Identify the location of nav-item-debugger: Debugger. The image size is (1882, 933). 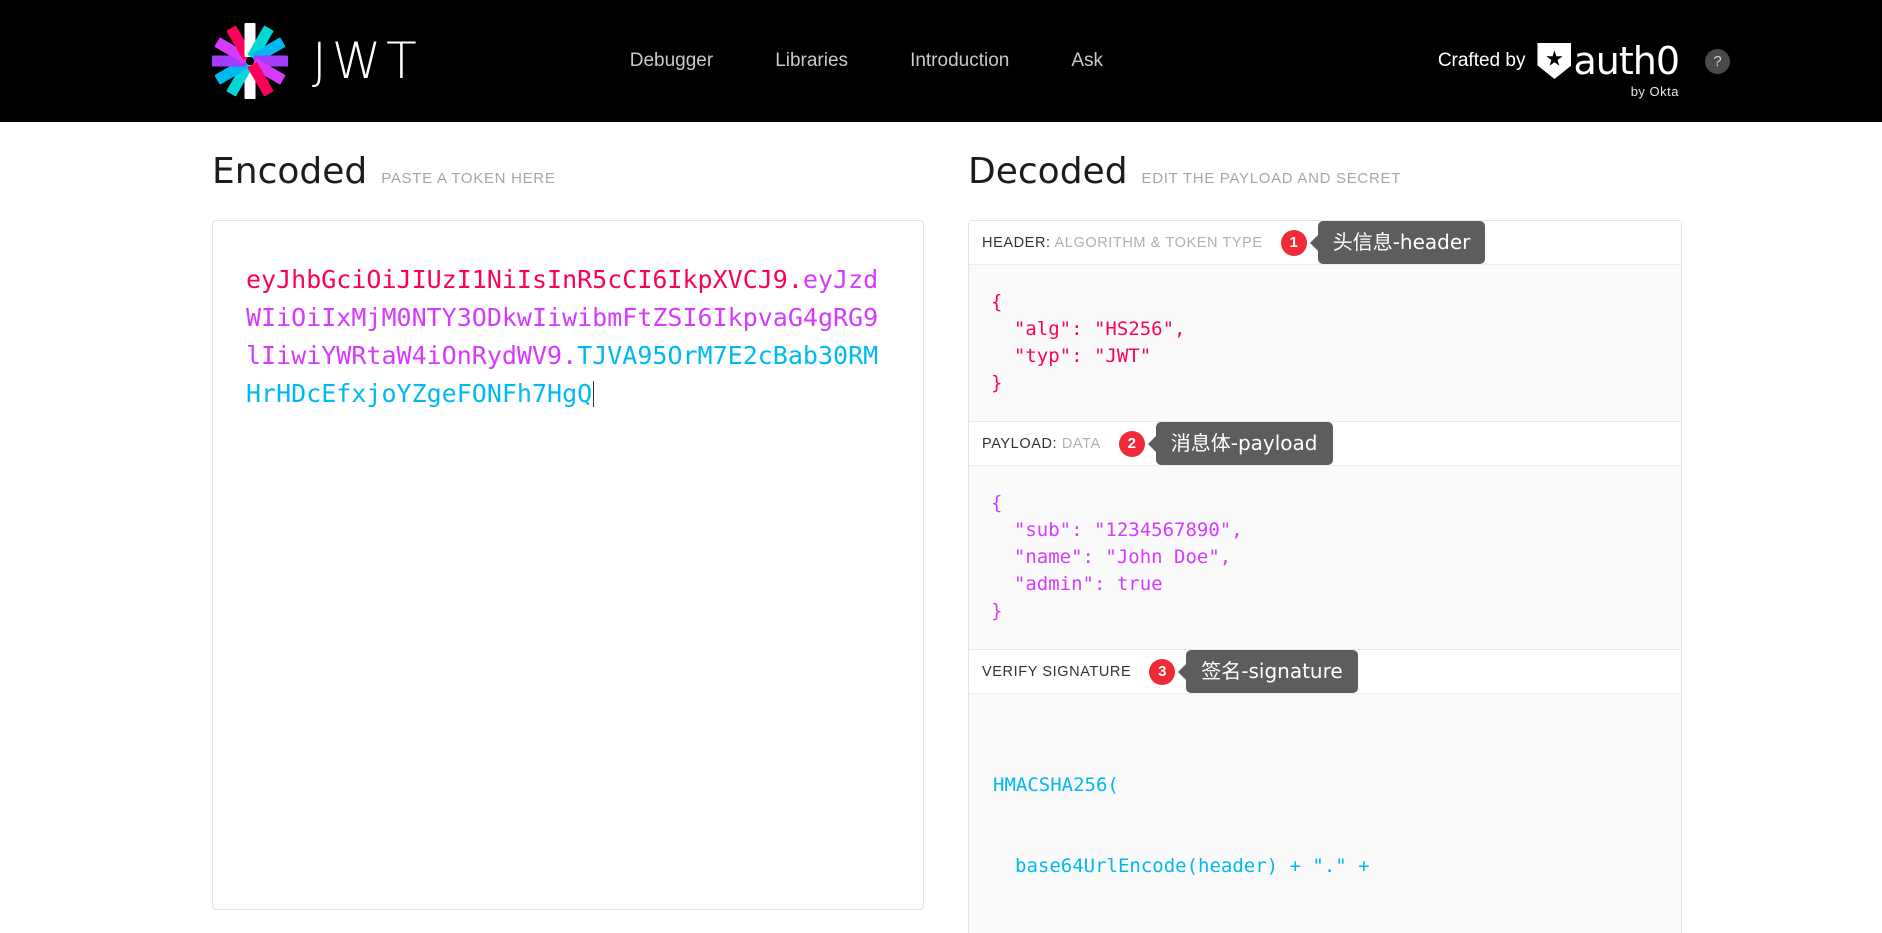
(671, 61).